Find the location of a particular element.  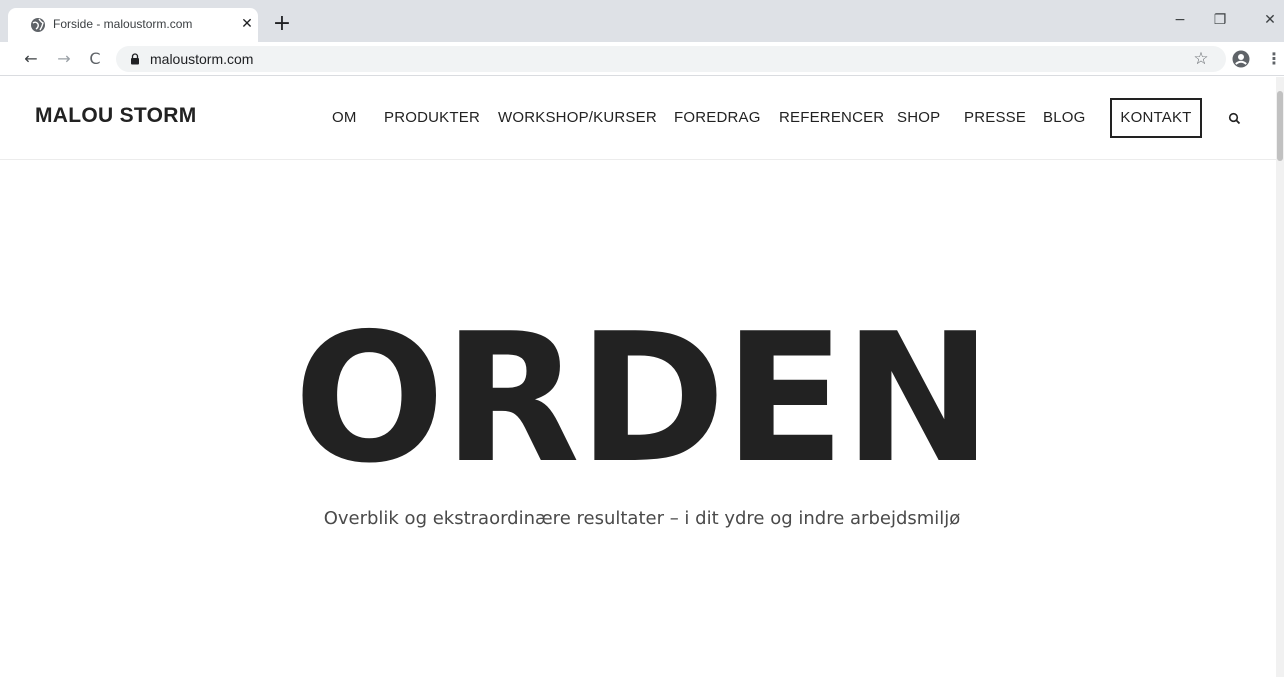

lock-icon is located at coordinates (135, 59).